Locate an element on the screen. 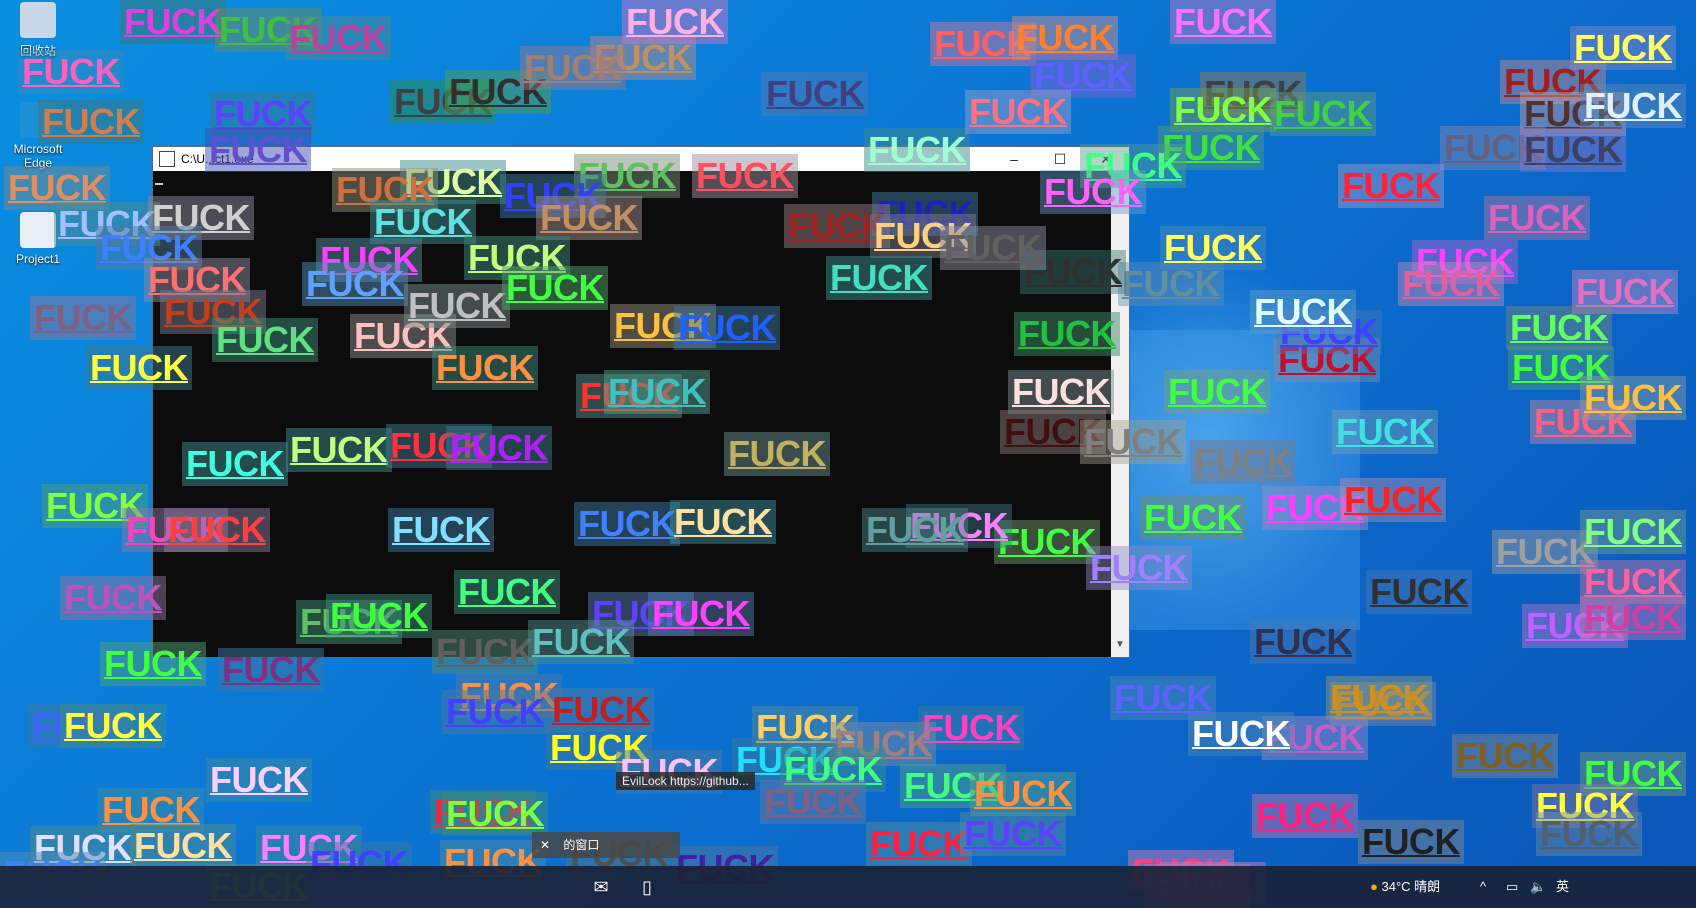 The height and width of the screenshot is (908, 1696). scroll-down-icon: ▼ is located at coordinates (1120, 648).